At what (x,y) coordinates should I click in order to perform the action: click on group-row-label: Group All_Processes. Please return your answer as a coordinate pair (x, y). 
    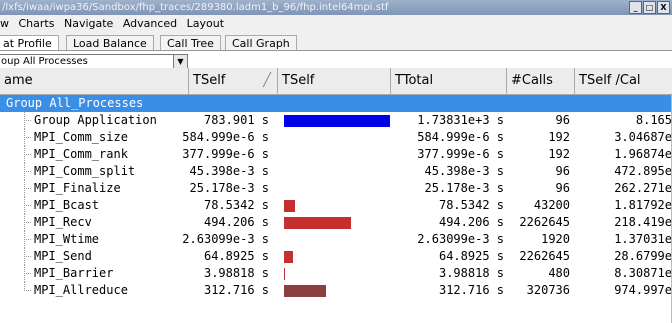
    Looking at the image, I should click on (75, 103).